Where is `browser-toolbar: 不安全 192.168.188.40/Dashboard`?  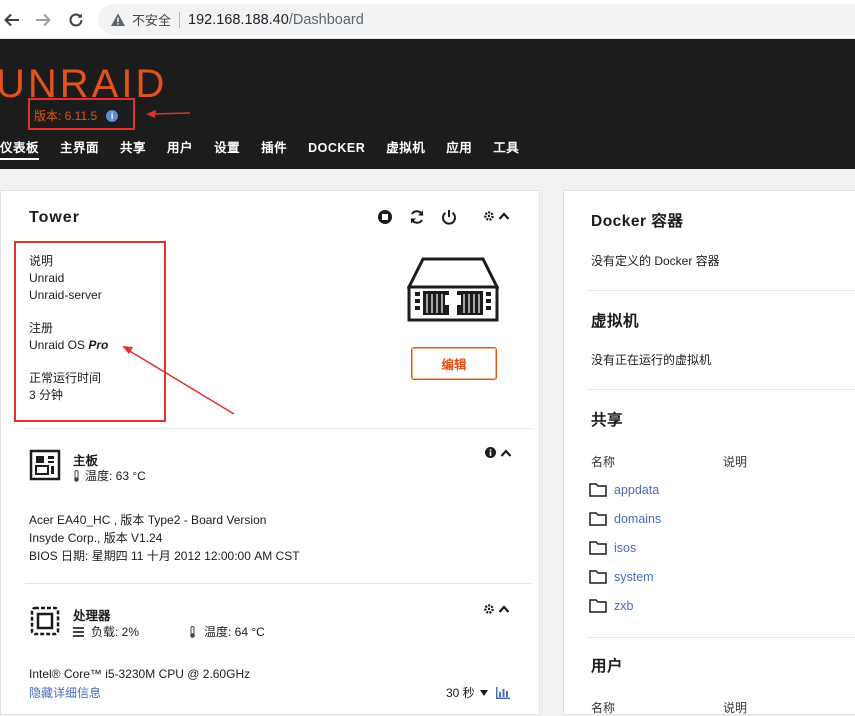 browser-toolbar: 不安全 192.168.188.40/Dashboard is located at coordinates (427, 19).